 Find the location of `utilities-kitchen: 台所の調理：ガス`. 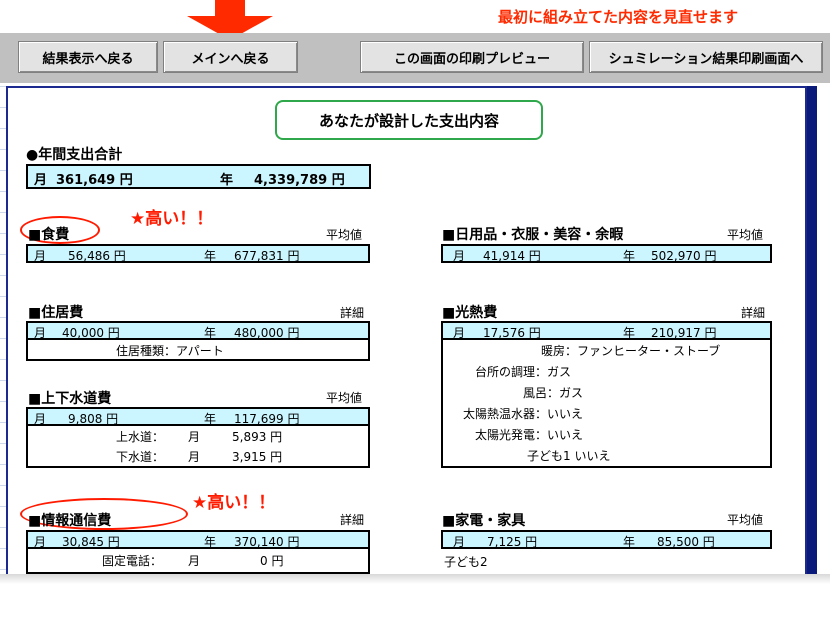

utilities-kitchen: 台所の調理：ガス is located at coordinates (523, 372).